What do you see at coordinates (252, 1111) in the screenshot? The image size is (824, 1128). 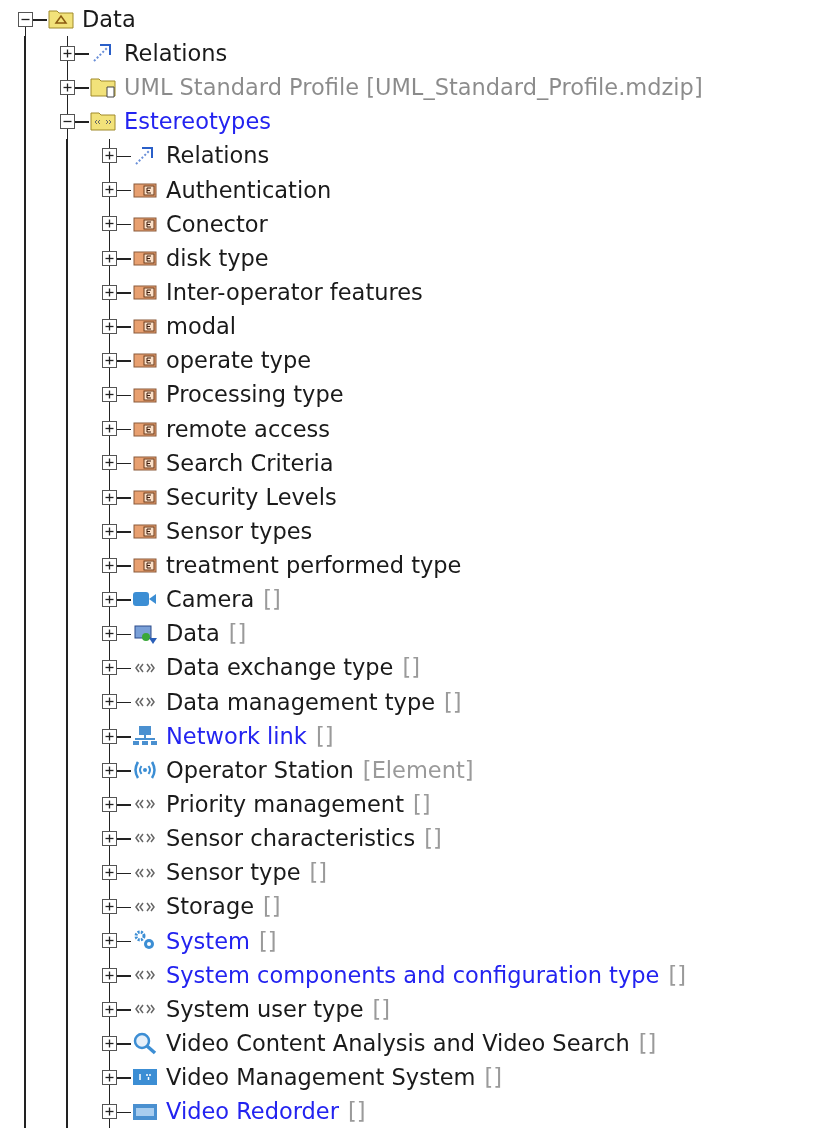 I see `tree-item-label: Video Redorder` at bounding box center [252, 1111].